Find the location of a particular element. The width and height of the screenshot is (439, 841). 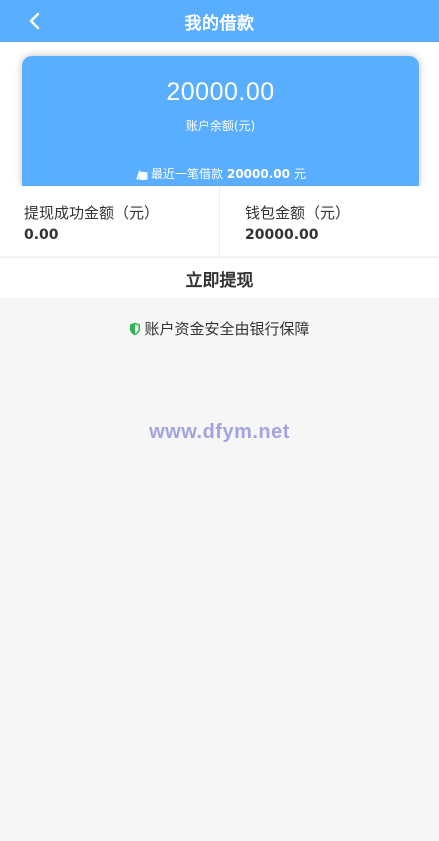

watermark: www.dfym.net is located at coordinates (219, 432).